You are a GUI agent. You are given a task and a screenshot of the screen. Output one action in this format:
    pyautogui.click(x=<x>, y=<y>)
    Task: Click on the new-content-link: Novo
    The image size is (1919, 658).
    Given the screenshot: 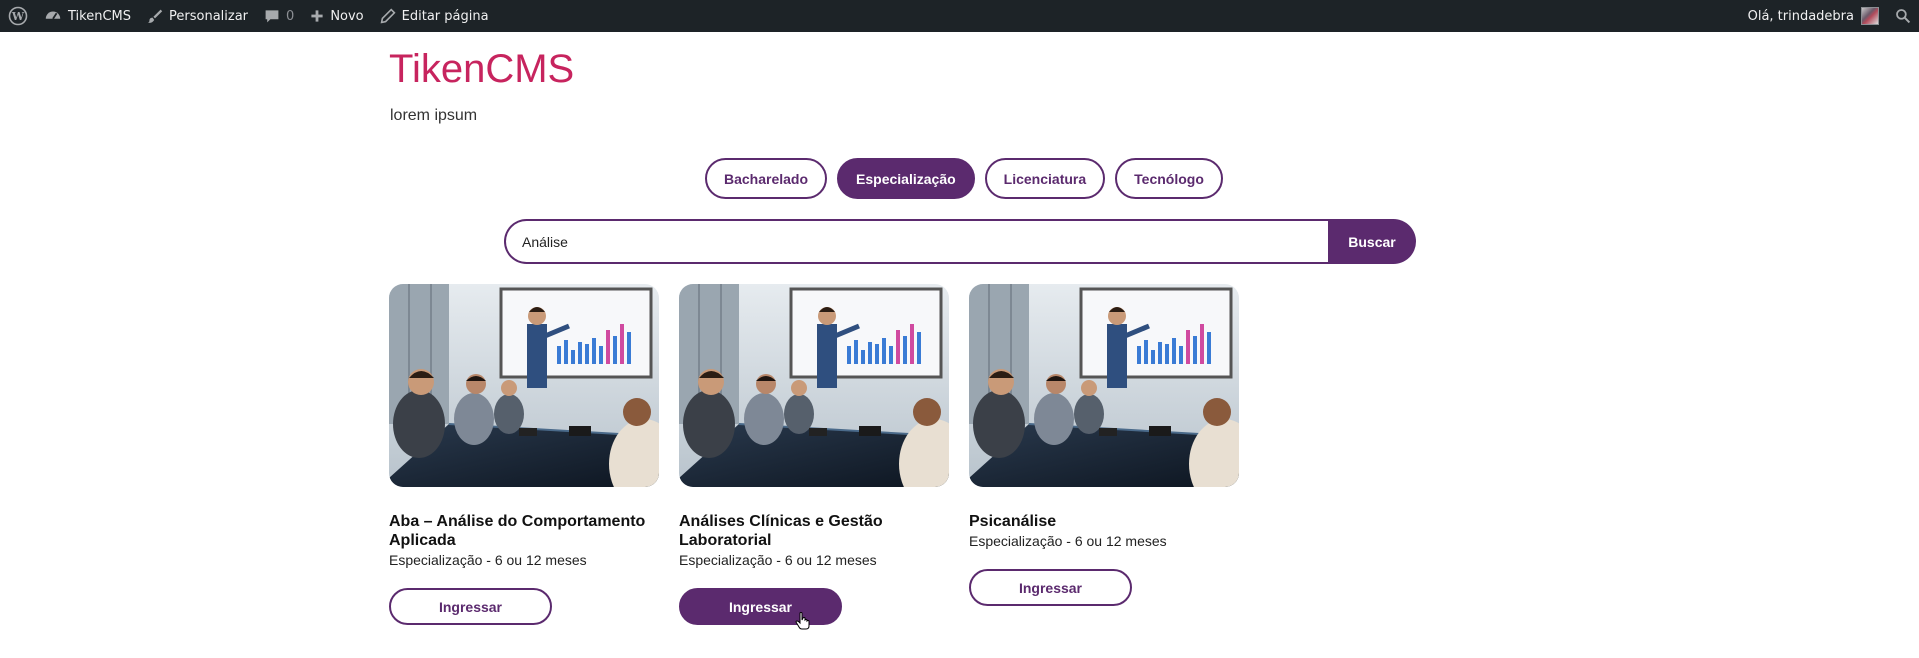 What is the action you would take?
    pyautogui.click(x=336, y=16)
    